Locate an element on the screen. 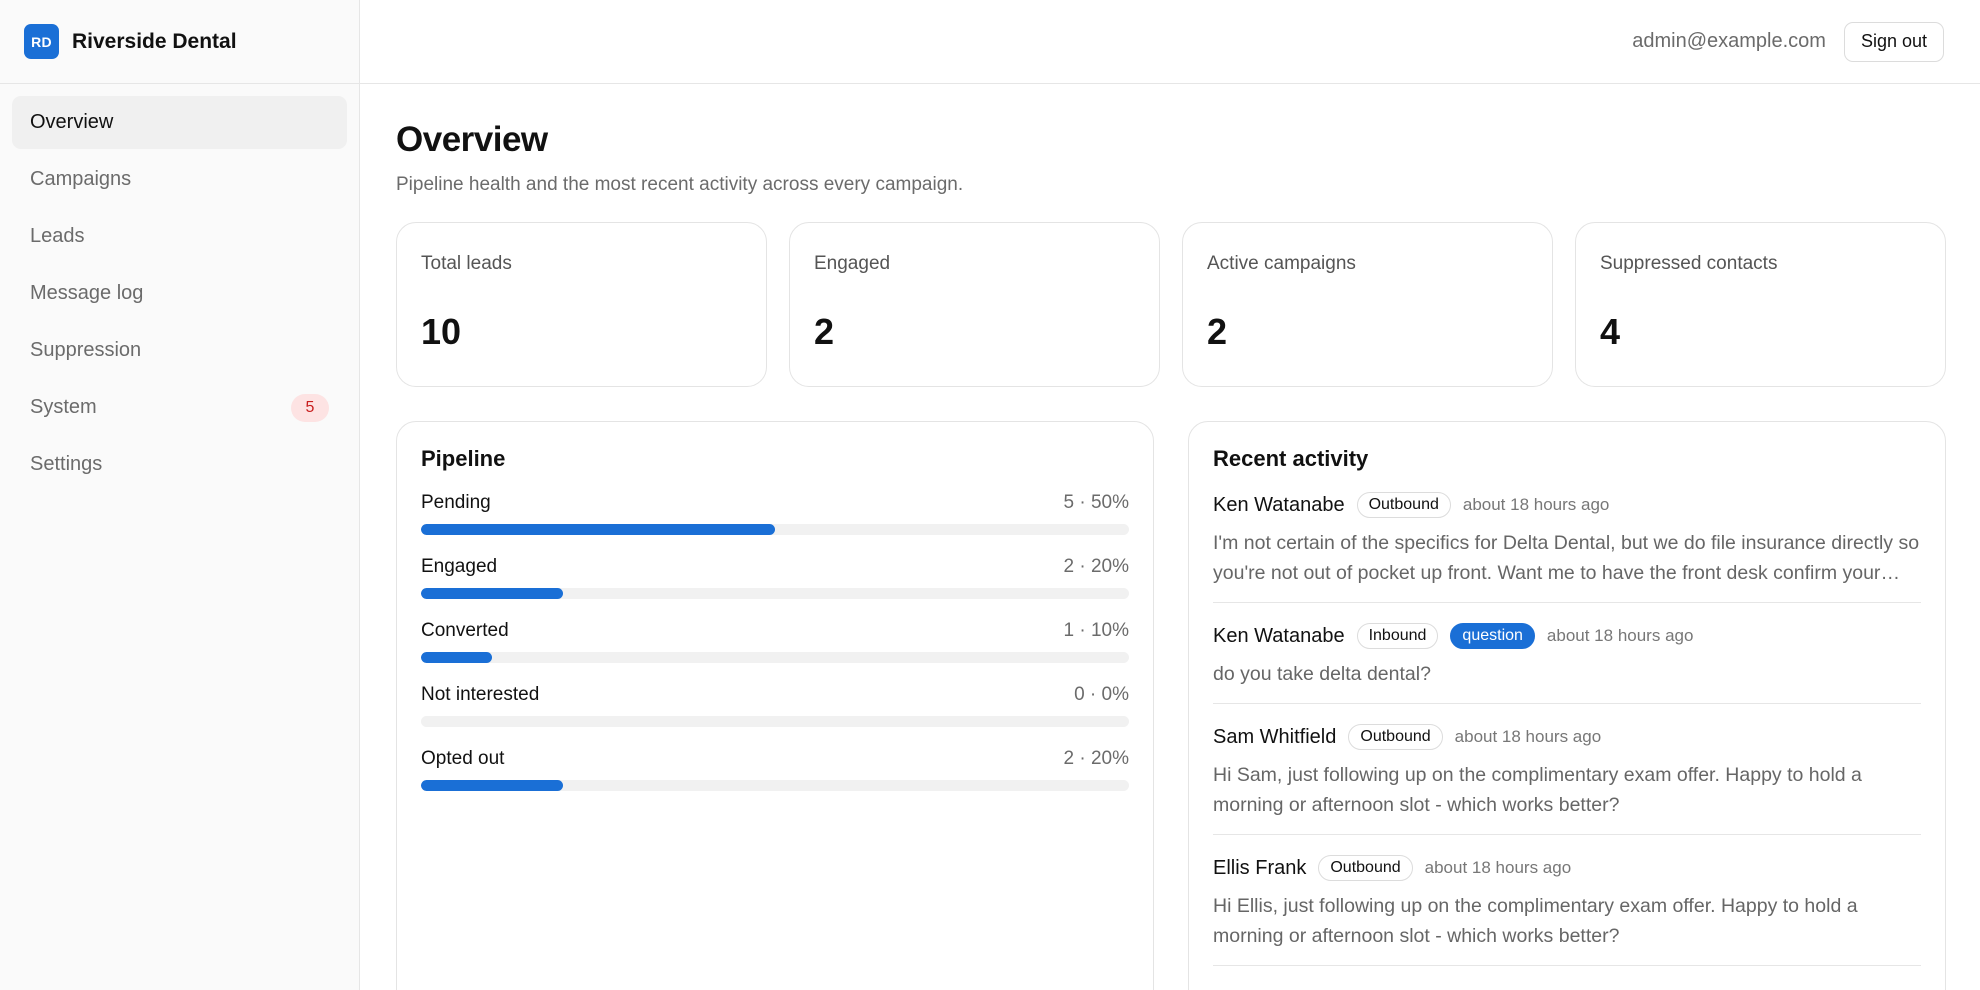  stat-card-active-campaigns: Active campaigns 2 is located at coordinates (1367, 304).